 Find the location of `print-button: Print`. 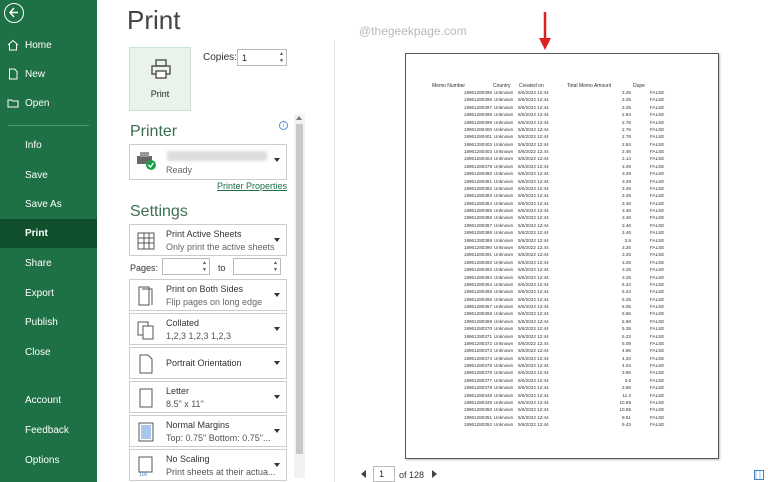

print-button: Print is located at coordinates (160, 79).